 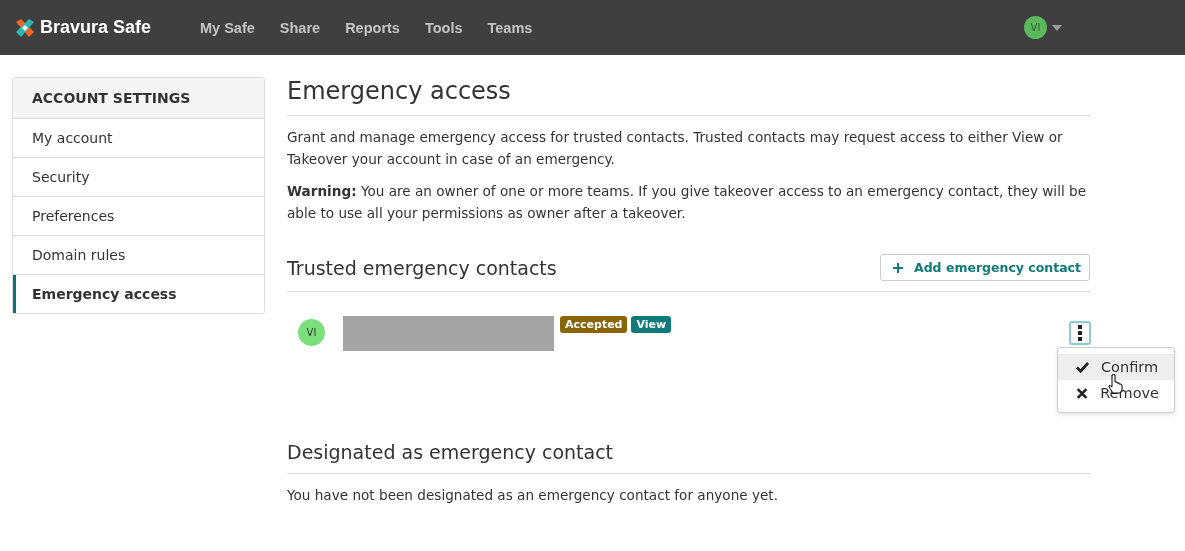 What do you see at coordinates (138, 294) in the screenshot?
I see `sidebar-item: Emergency access` at bounding box center [138, 294].